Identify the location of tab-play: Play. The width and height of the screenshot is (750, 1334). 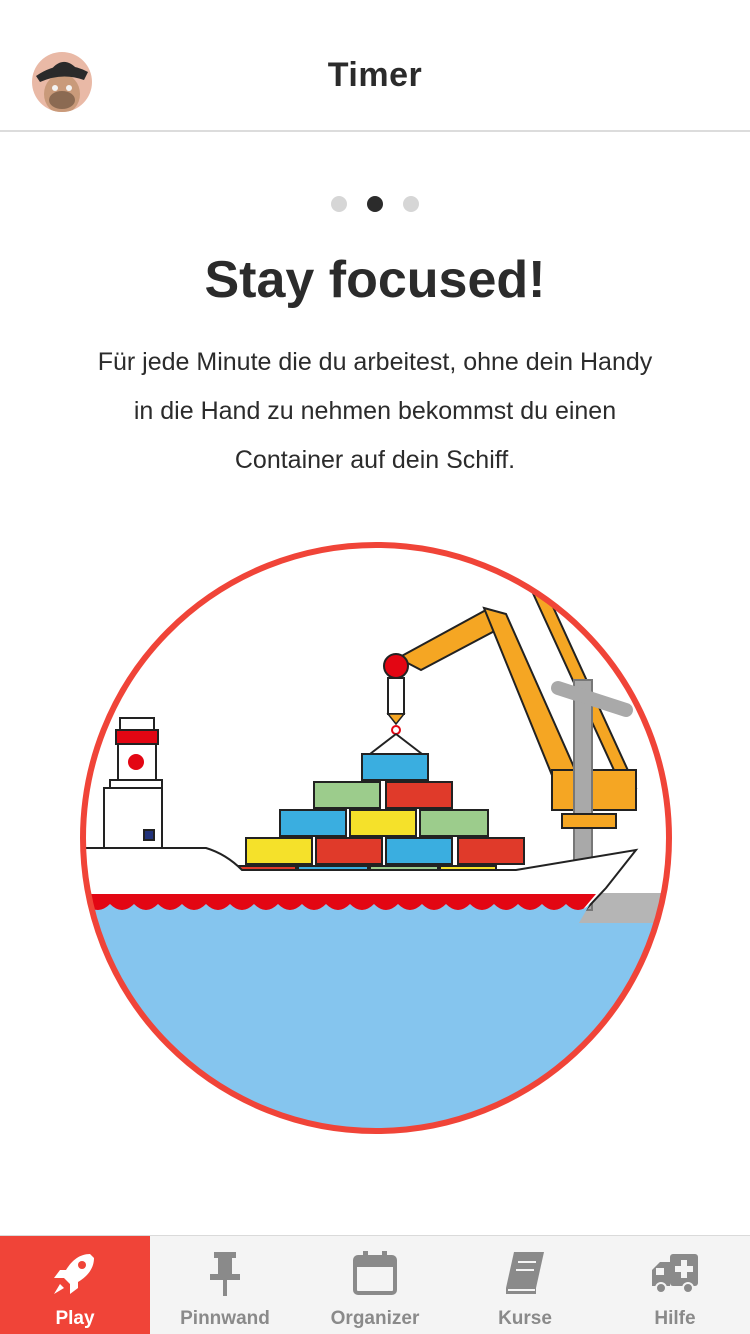
(75, 1285).